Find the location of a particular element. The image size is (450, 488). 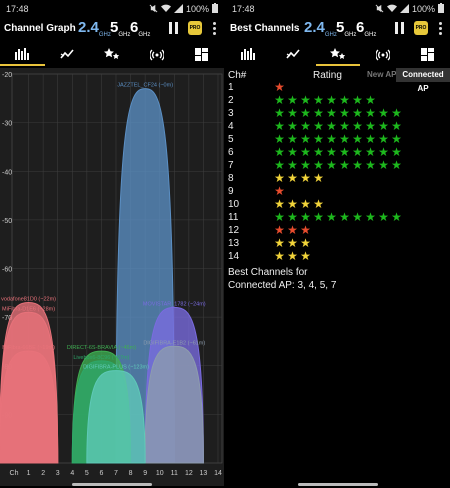

channel-number: 2 is located at coordinates (231, 100).